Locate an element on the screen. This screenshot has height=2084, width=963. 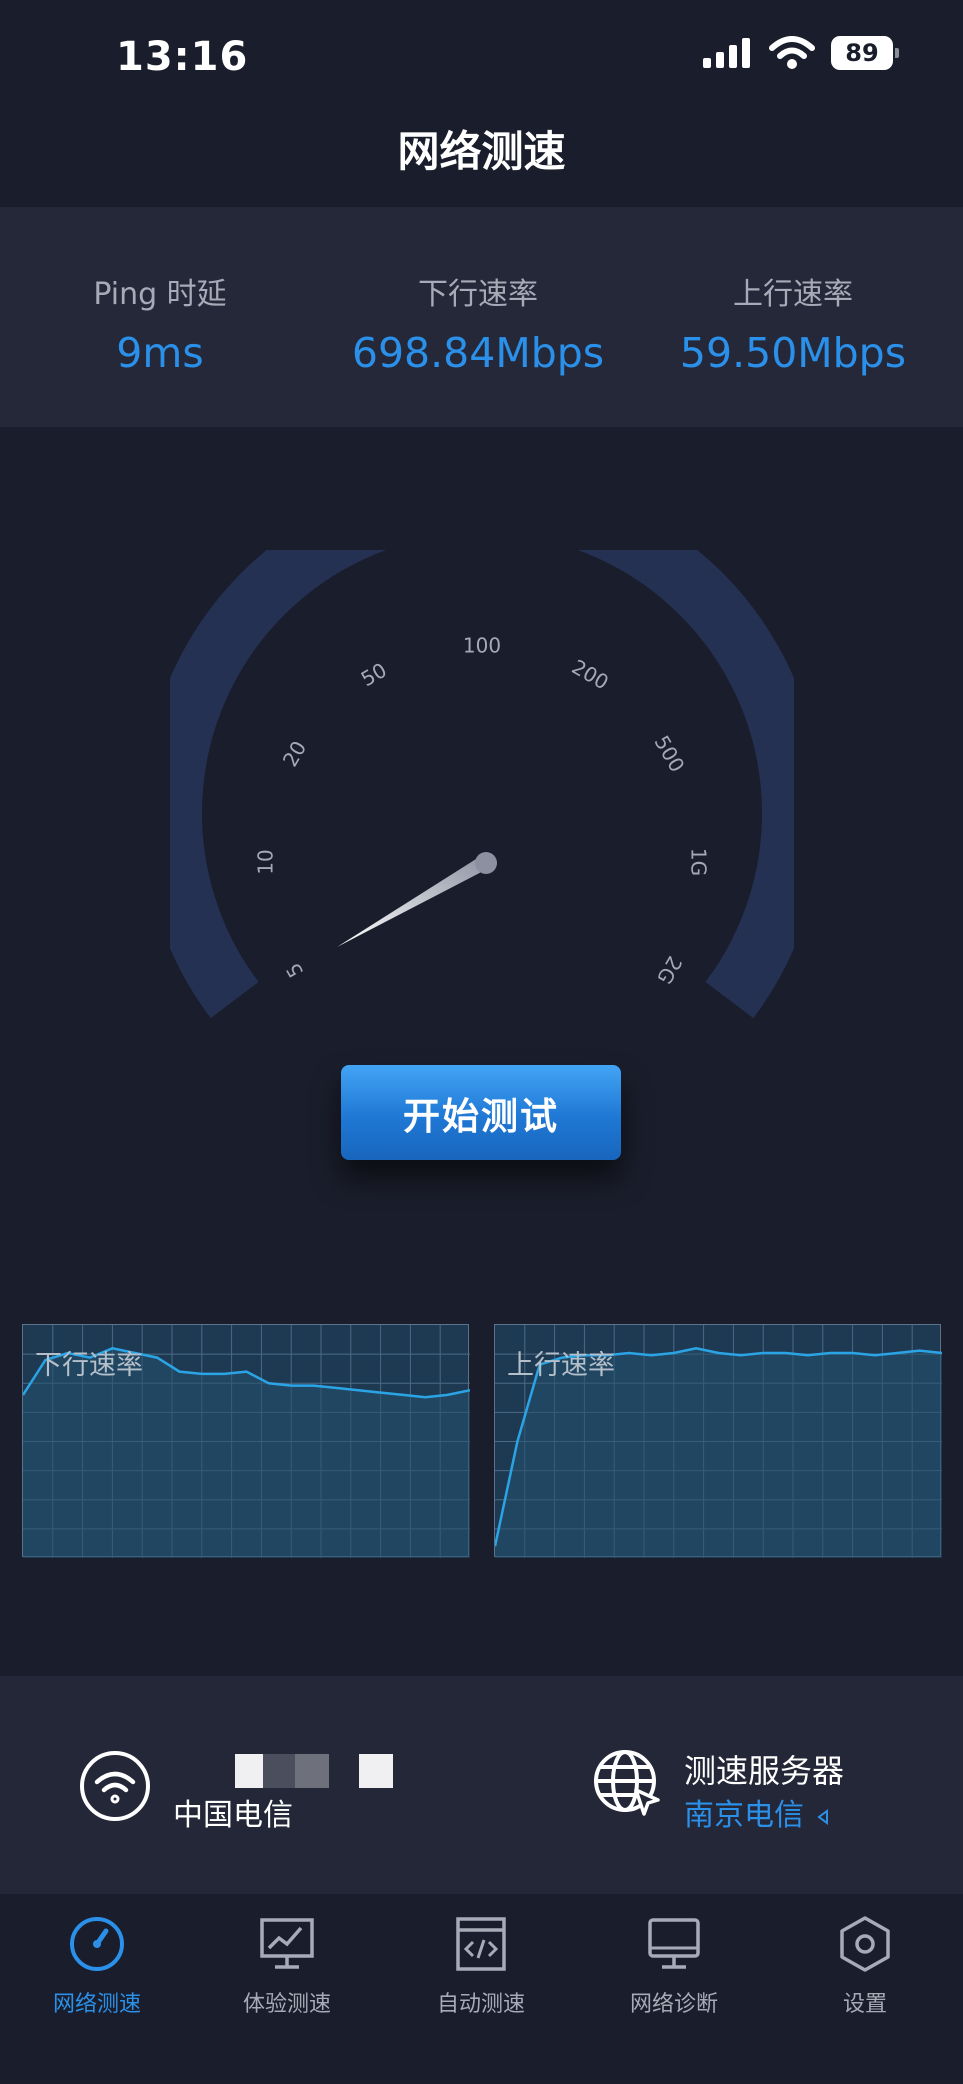
hexagon-settings-icon is located at coordinates (865, 1944).